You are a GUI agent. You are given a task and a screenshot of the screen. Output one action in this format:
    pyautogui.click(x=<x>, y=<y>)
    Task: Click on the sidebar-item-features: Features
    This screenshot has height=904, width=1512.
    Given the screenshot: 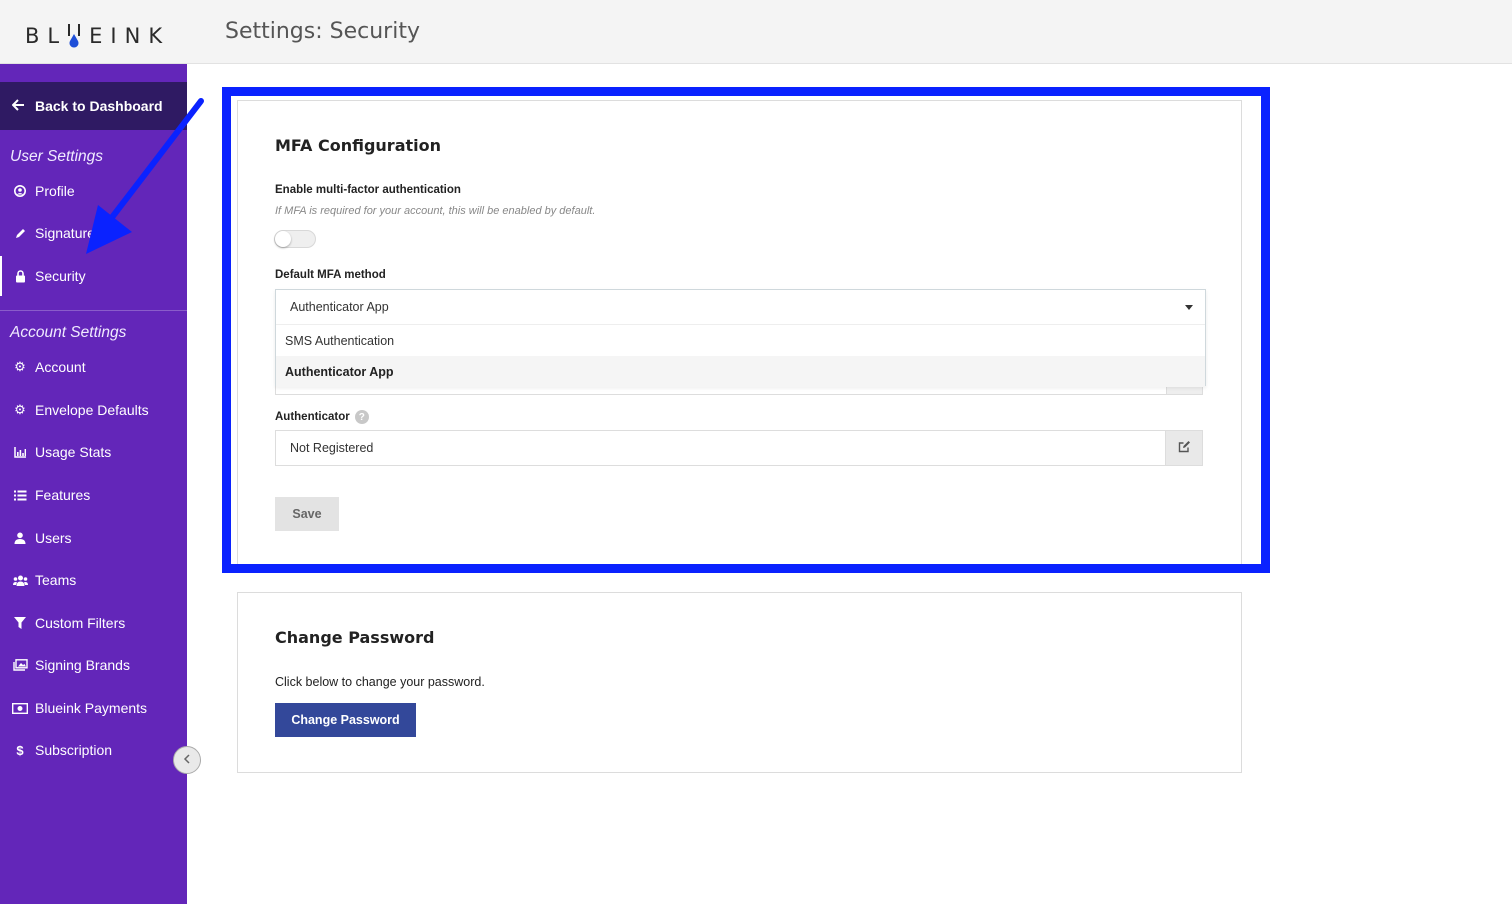 What is the action you would take?
    pyautogui.click(x=93, y=495)
    